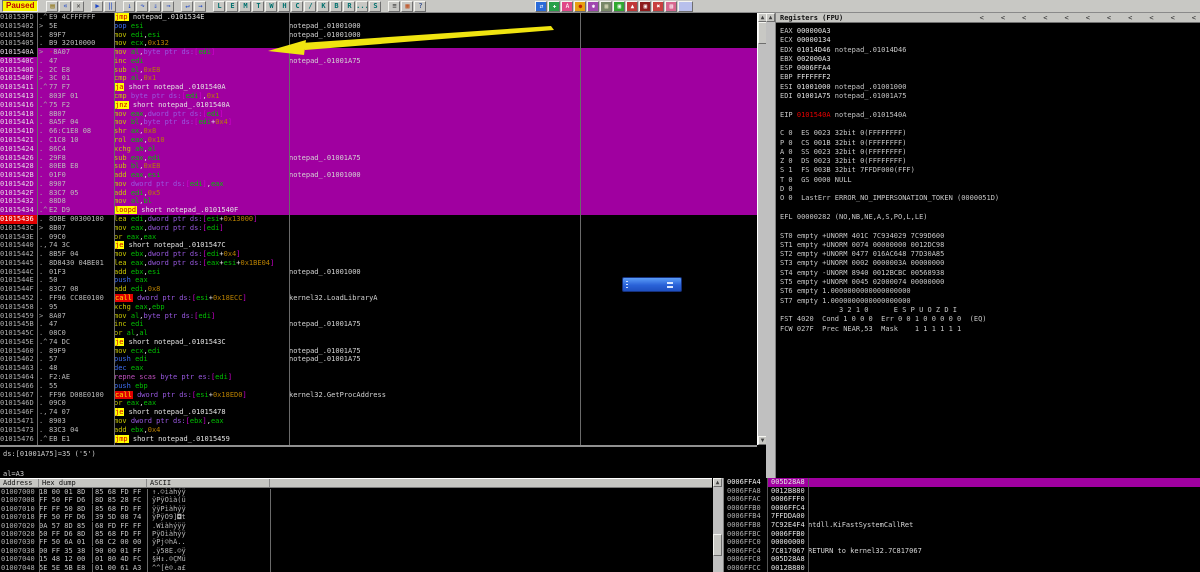 The width and height of the screenshot is (1200, 572). What do you see at coordinates (18, 61) in the screenshot?
I see `instruction-address: 0101540C` at bounding box center [18, 61].